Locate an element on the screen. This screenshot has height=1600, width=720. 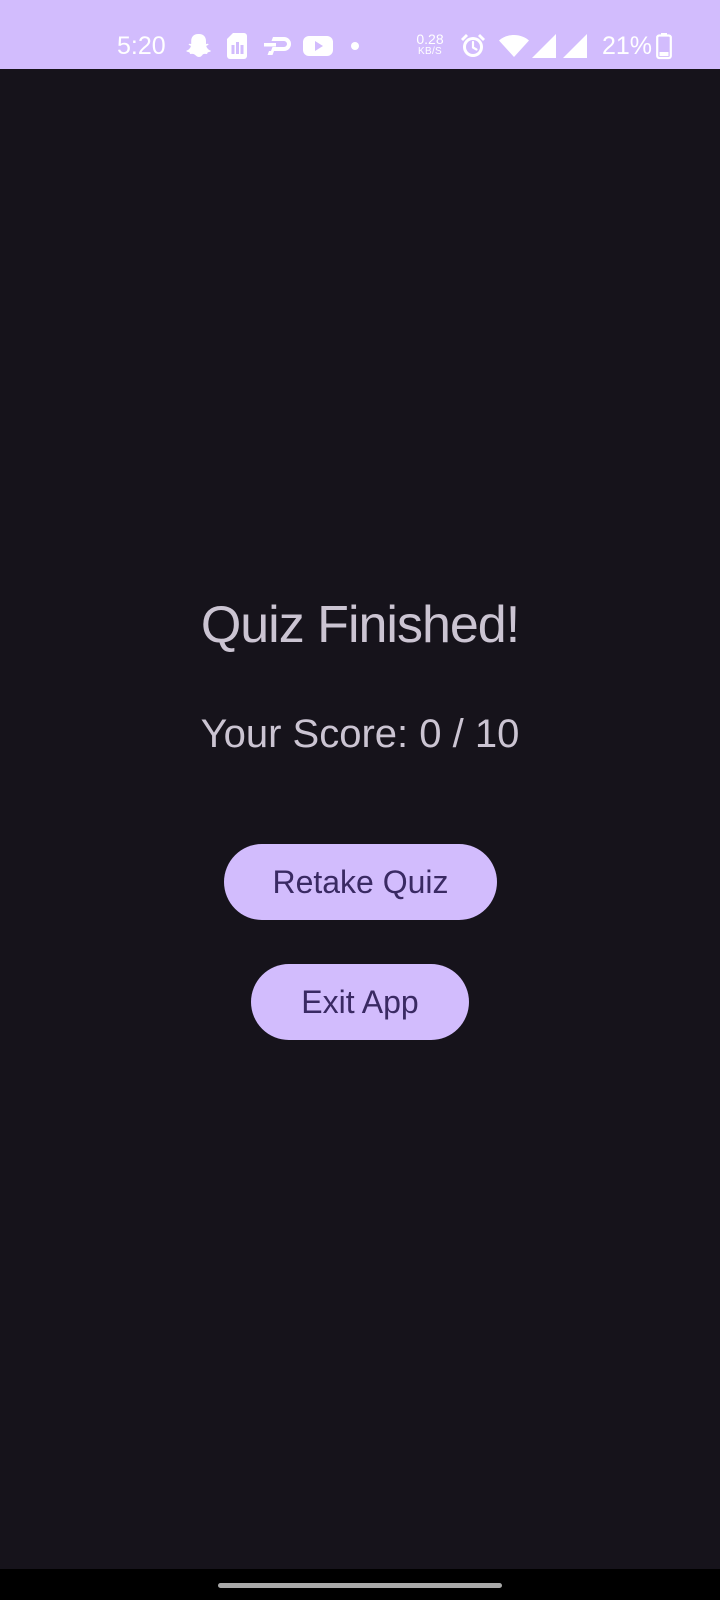
exit-app-button: Exit App is located at coordinates (360, 1002).